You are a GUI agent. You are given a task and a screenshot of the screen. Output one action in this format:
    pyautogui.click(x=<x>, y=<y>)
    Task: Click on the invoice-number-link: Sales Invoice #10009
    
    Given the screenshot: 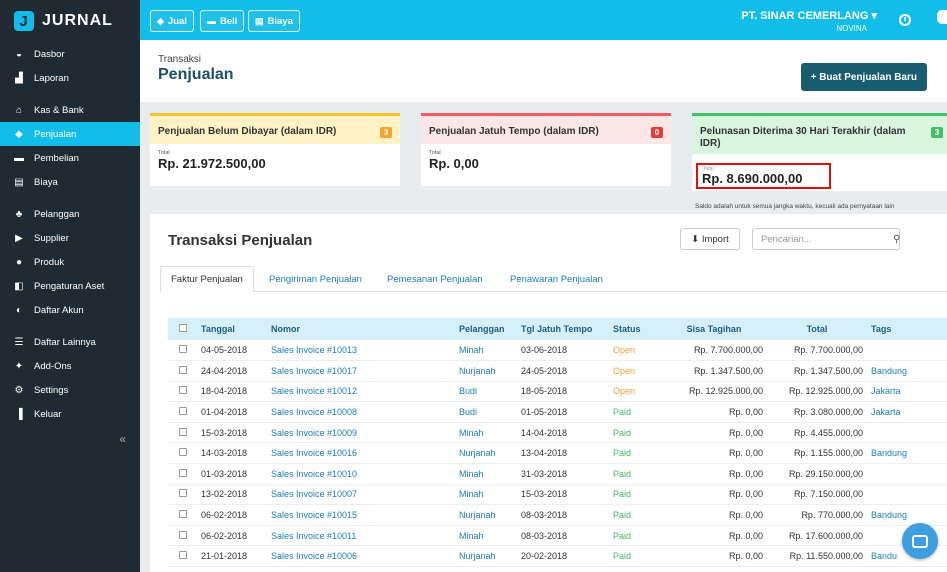 What is the action you would take?
    pyautogui.click(x=361, y=432)
    